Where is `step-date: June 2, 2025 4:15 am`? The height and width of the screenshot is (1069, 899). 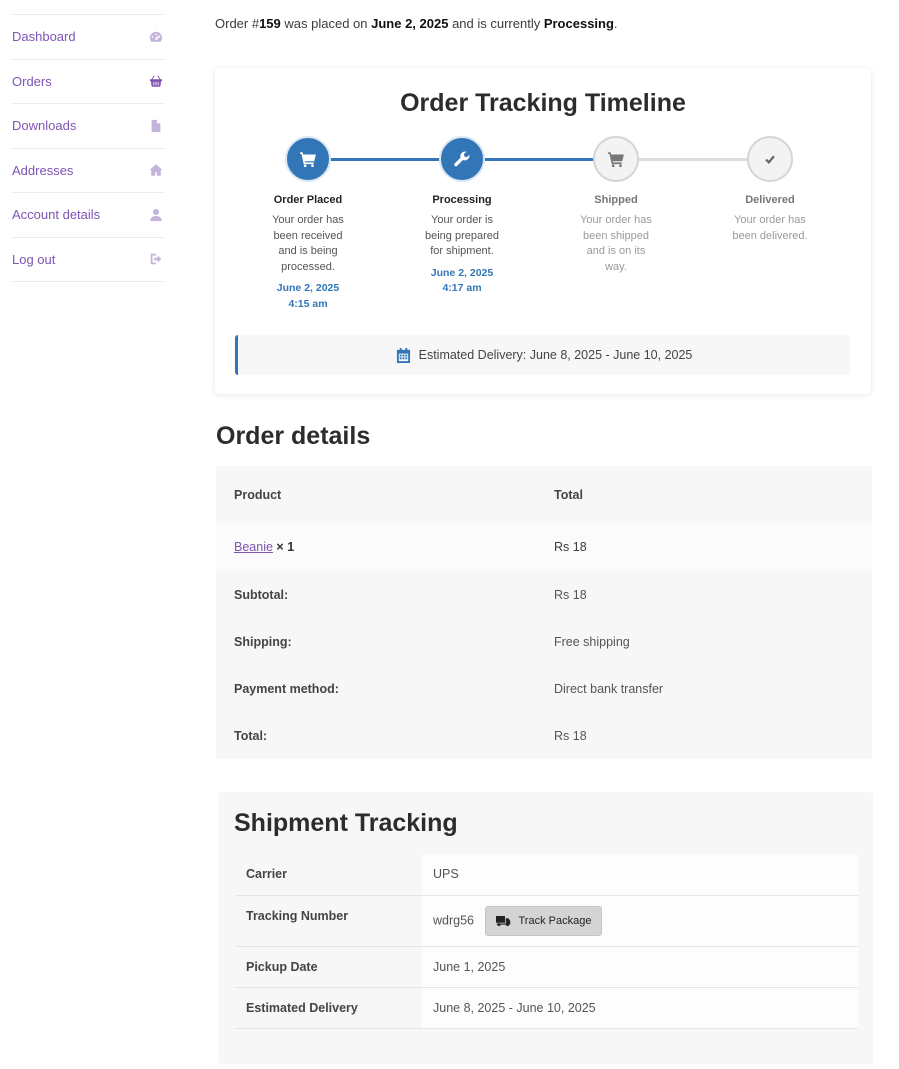 step-date: June 2, 2025 4:15 am is located at coordinates (308, 296).